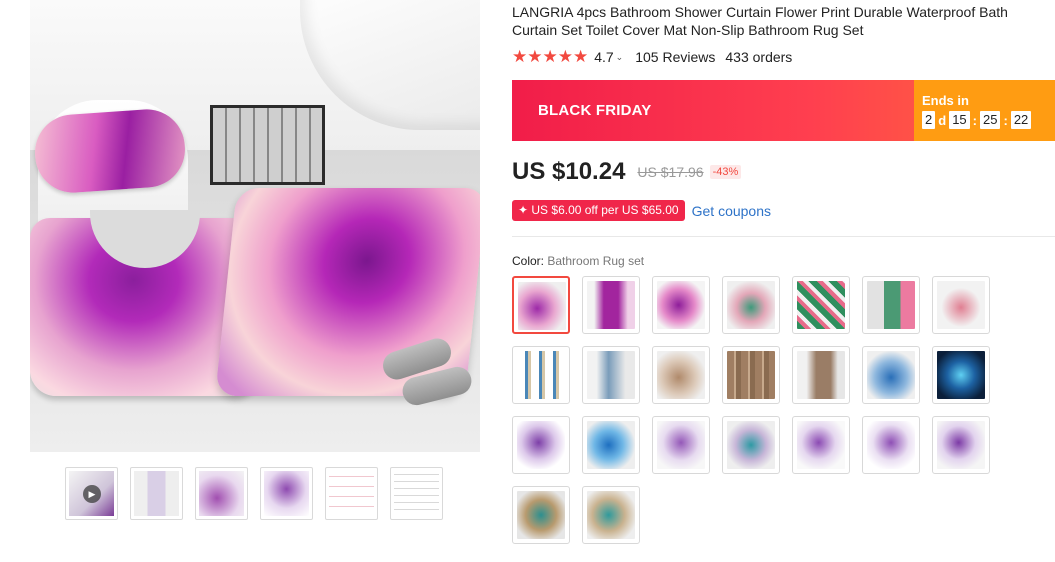 The height and width of the screenshot is (562, 1055). Describe the element at coordinates (156, 493) in the screenshot. I see `thumbnail-shower-curtain` at that location.